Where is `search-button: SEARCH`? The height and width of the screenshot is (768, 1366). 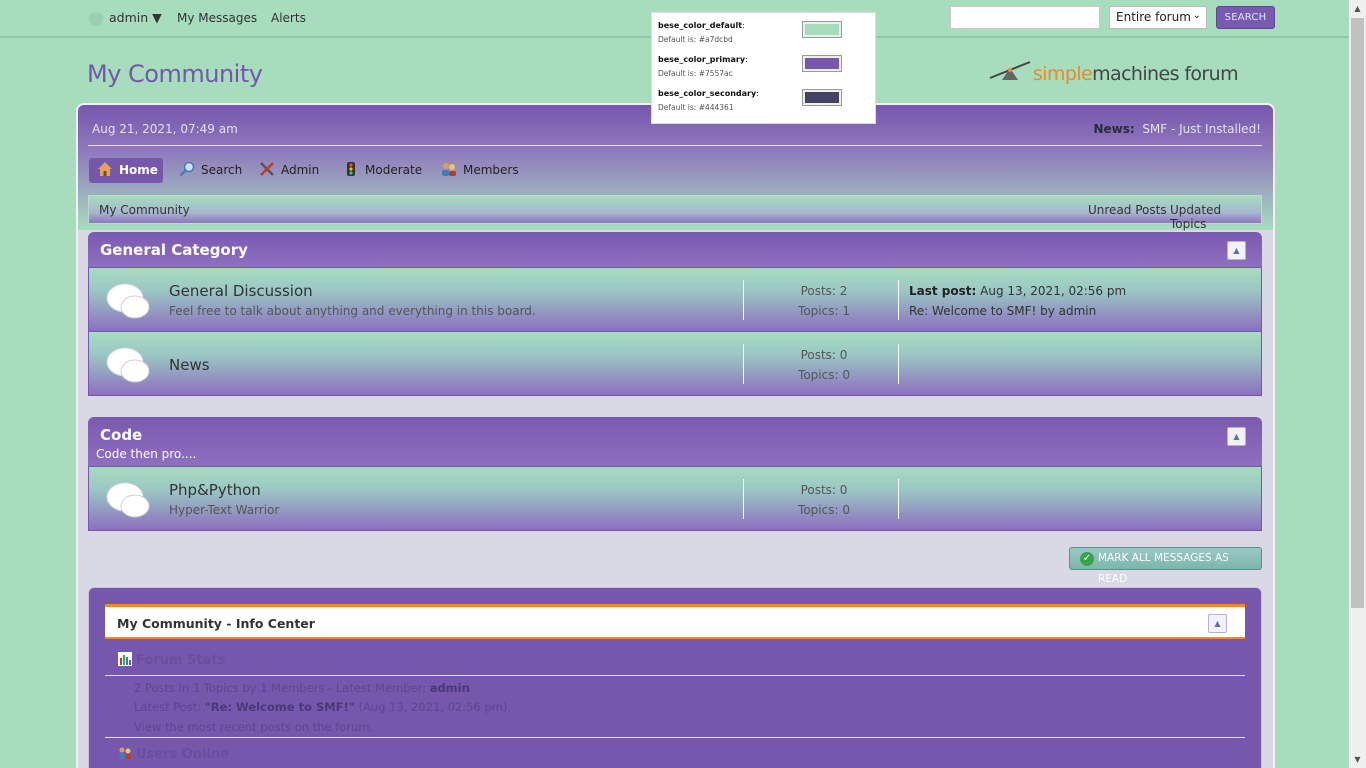 search-button: SEARCH is located at coordinates (1245, 17).